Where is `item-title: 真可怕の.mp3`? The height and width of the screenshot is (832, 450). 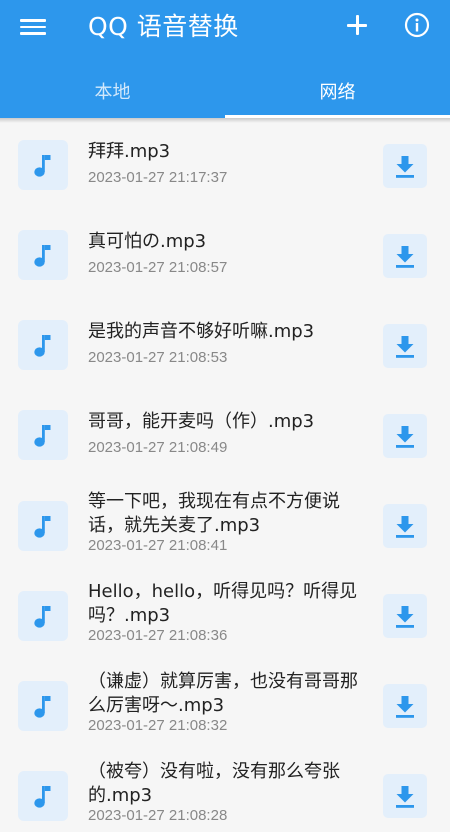 item-title: 真可怕の.mp3 is located at coordinates (147, 241).